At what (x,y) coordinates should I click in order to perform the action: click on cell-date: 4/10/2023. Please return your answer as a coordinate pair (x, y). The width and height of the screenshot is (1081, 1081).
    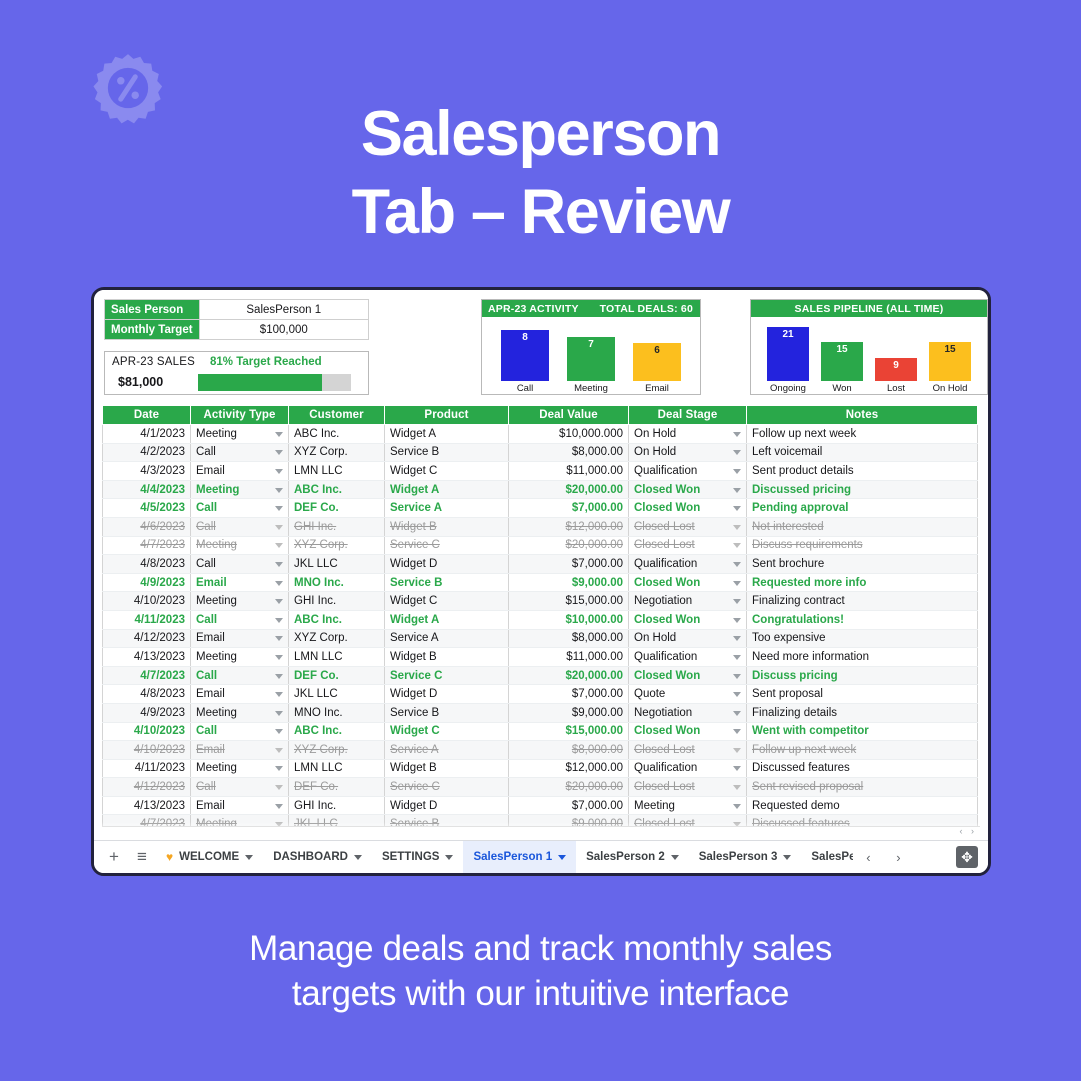
    Looking at the image, I should click on (146, 601).